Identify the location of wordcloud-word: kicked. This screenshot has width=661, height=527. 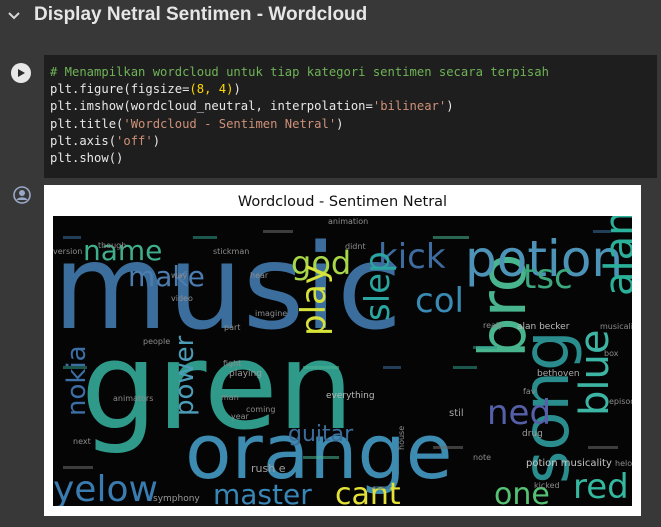
(547, 485).